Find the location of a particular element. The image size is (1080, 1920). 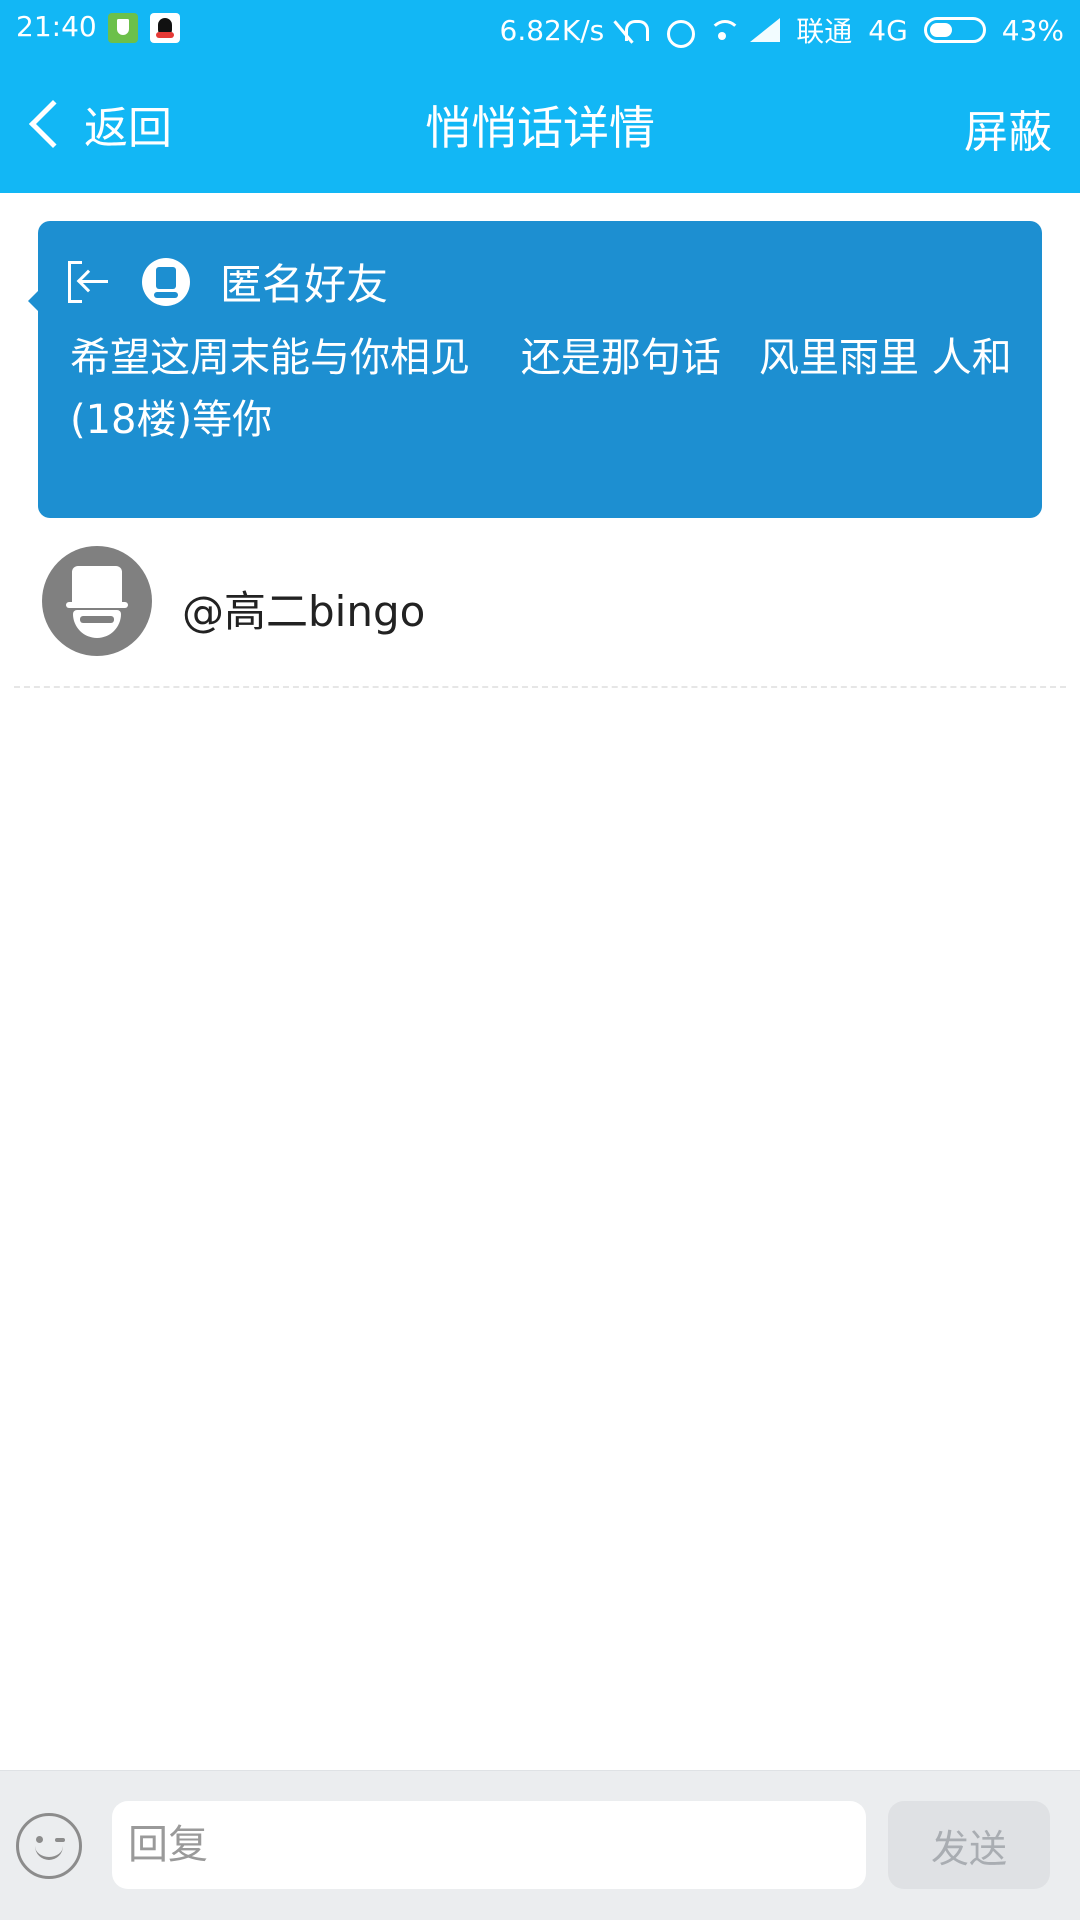

anonymous-avatar-icon is located at coordinates (166, 281).